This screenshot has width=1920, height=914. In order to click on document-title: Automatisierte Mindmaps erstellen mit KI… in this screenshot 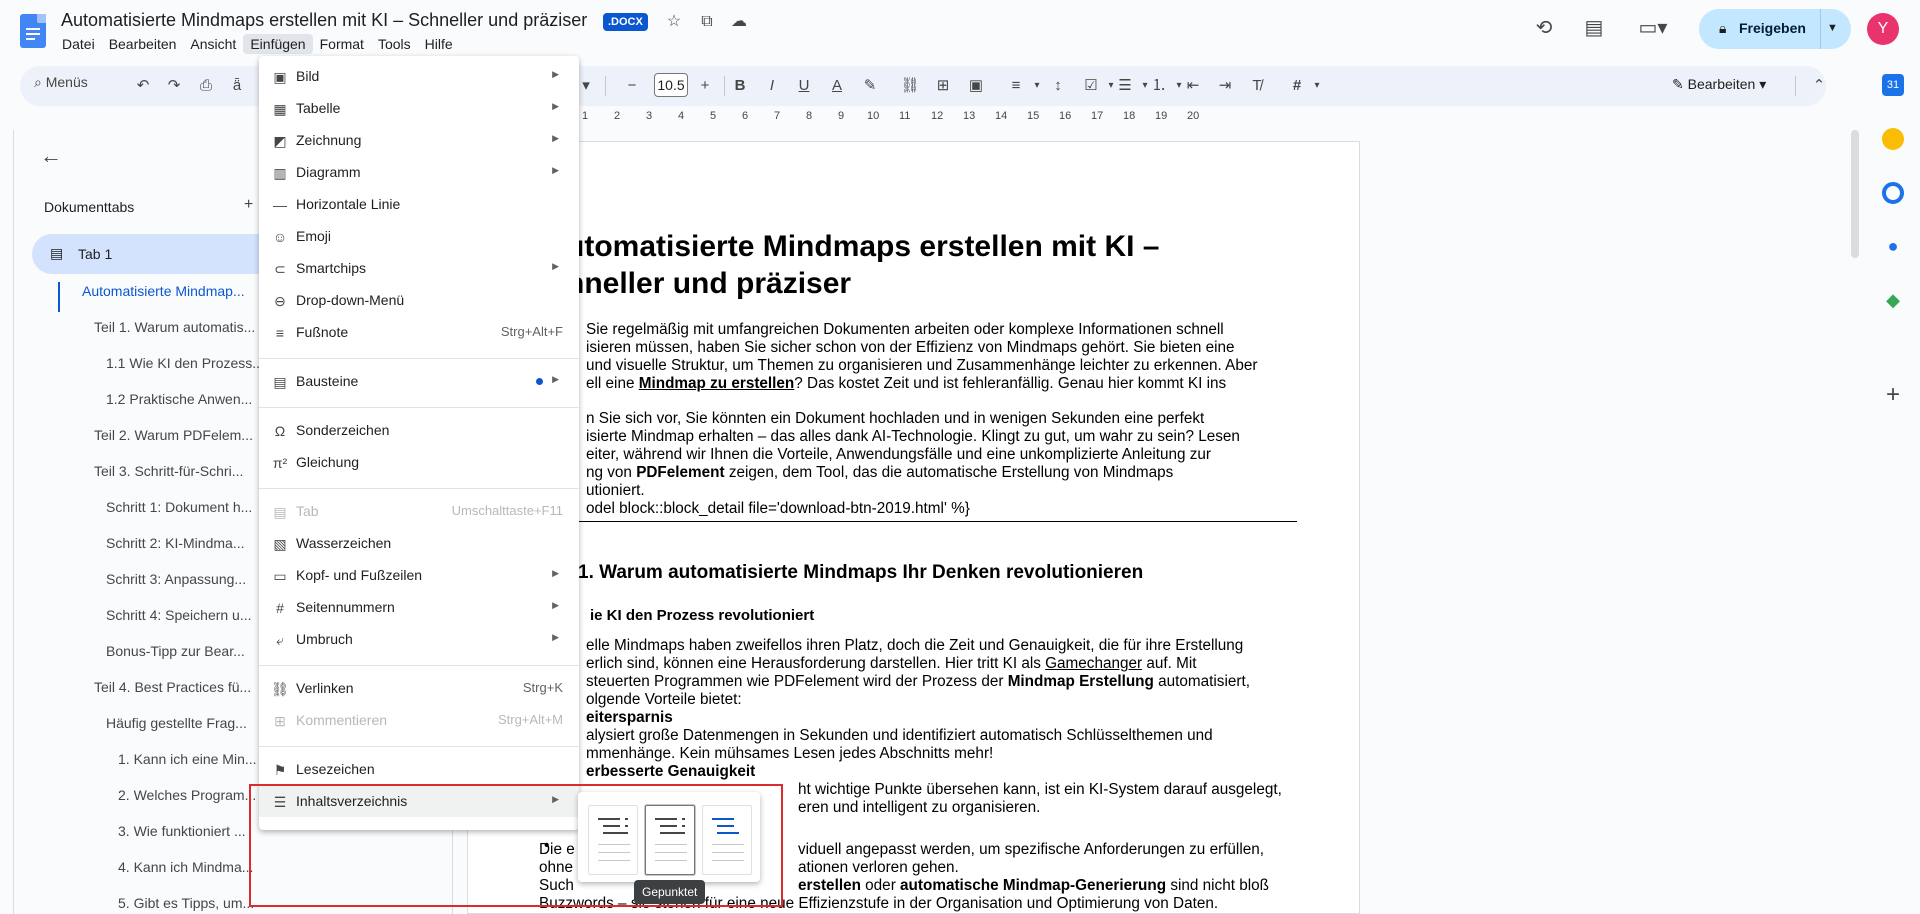, I will do `click(324, 20)`.